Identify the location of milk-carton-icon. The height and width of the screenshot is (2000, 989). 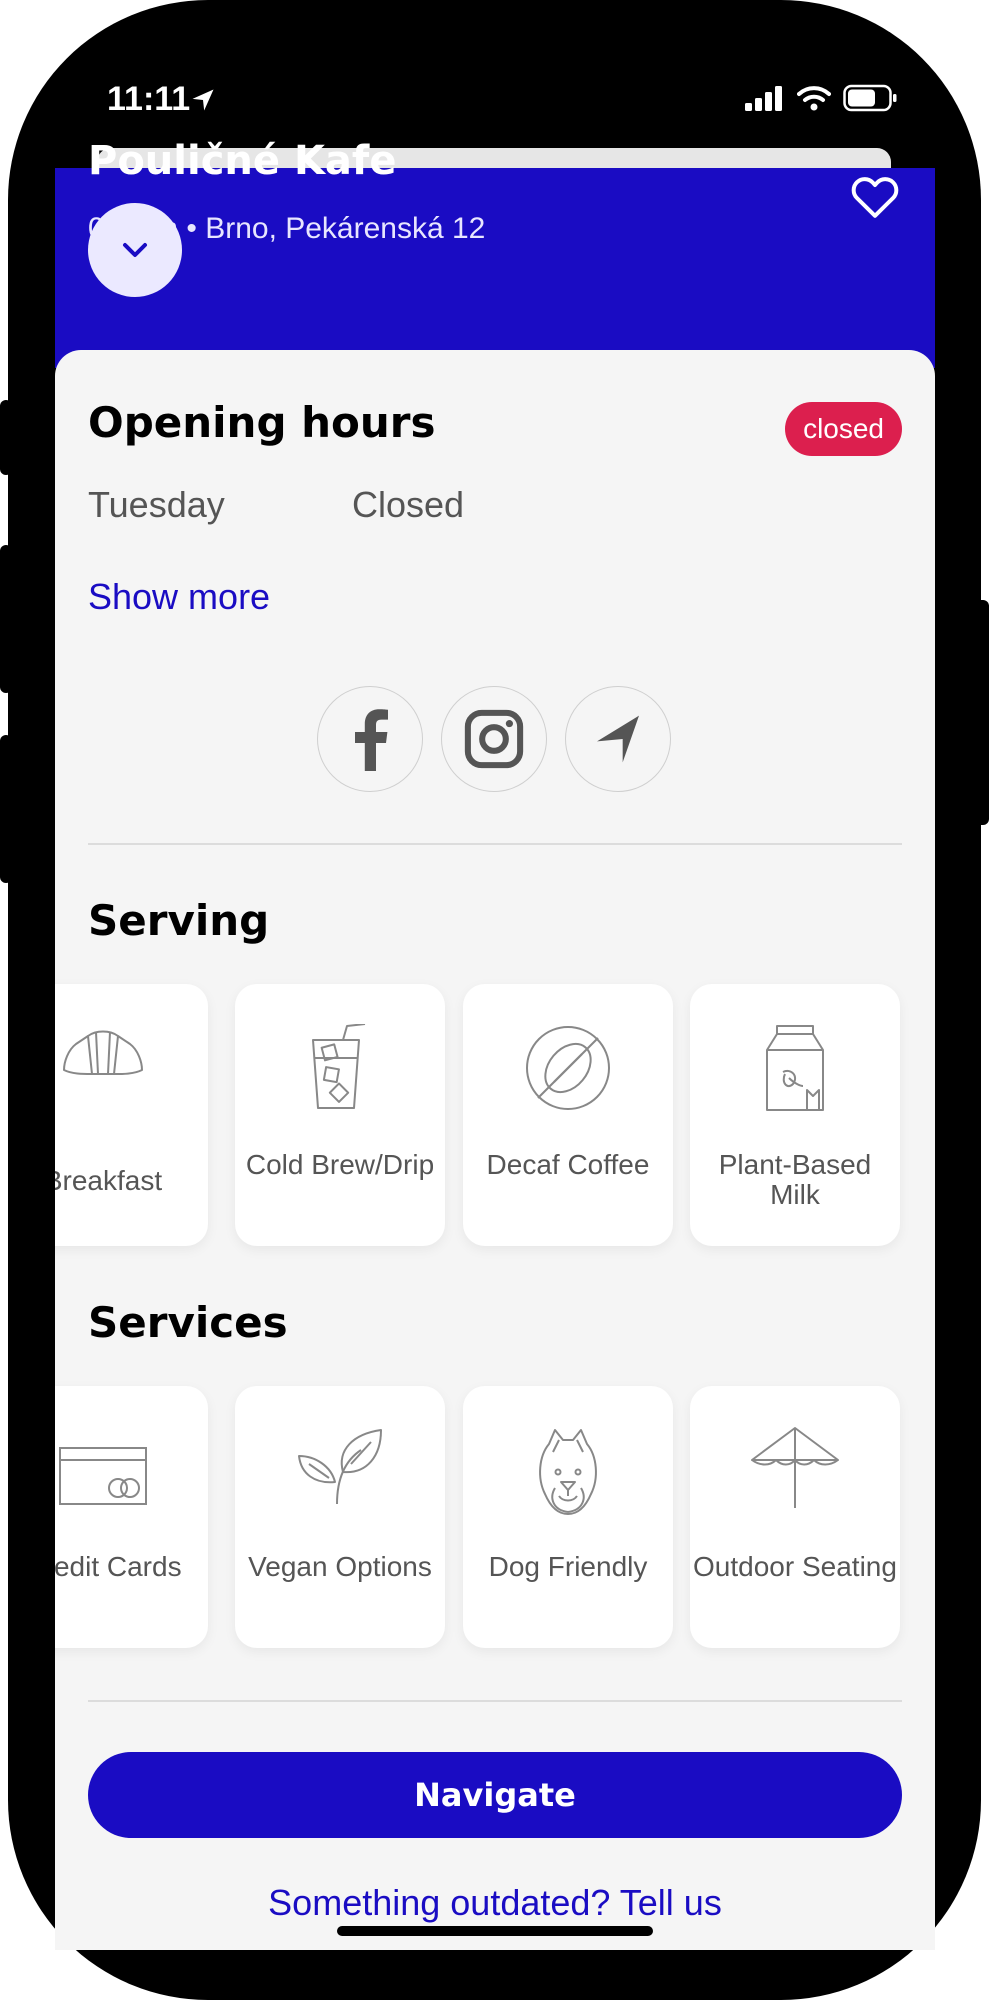
(795, 1068).